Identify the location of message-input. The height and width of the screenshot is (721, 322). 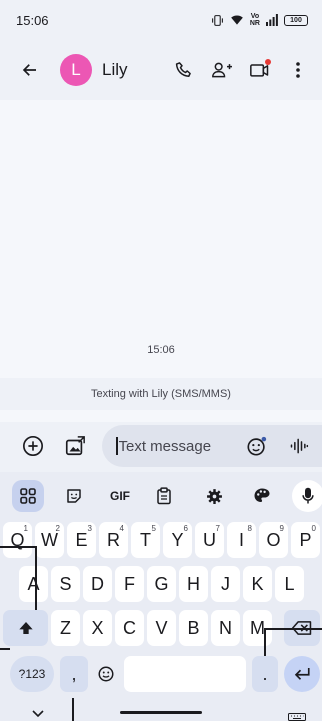
(178, 446).